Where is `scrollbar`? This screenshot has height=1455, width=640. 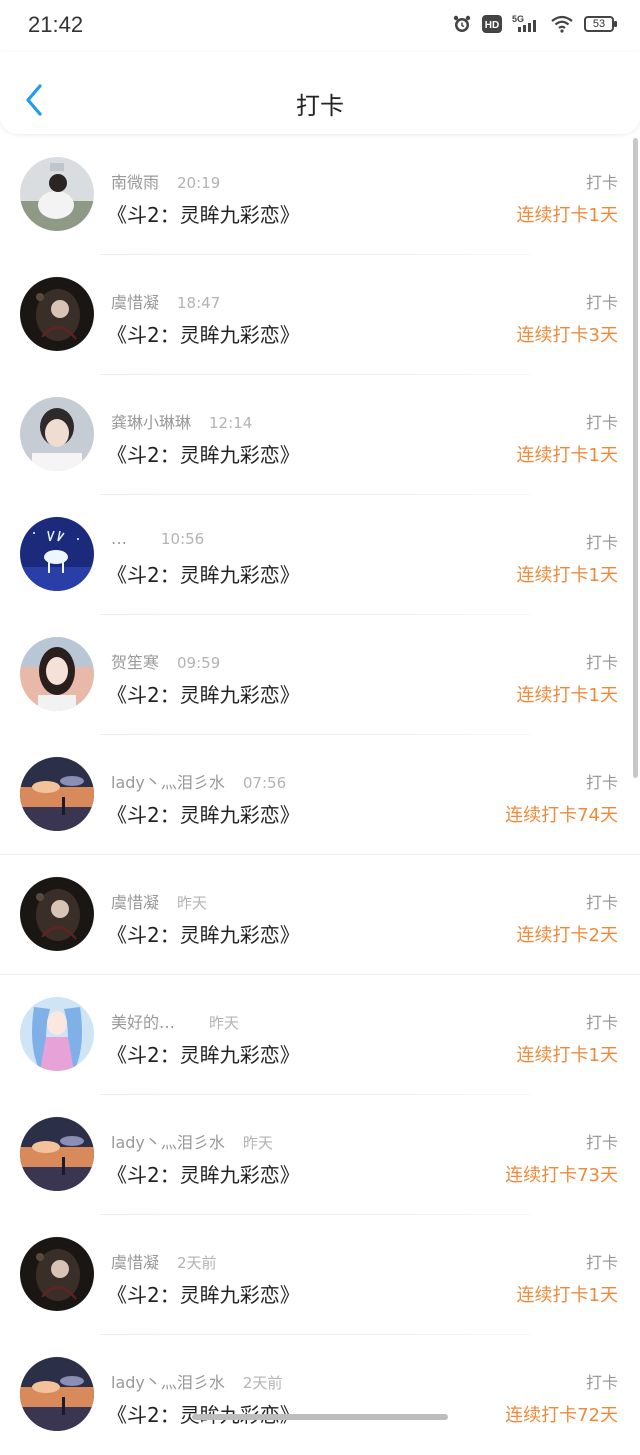
scrollbar is located at coordinates (635, 458).